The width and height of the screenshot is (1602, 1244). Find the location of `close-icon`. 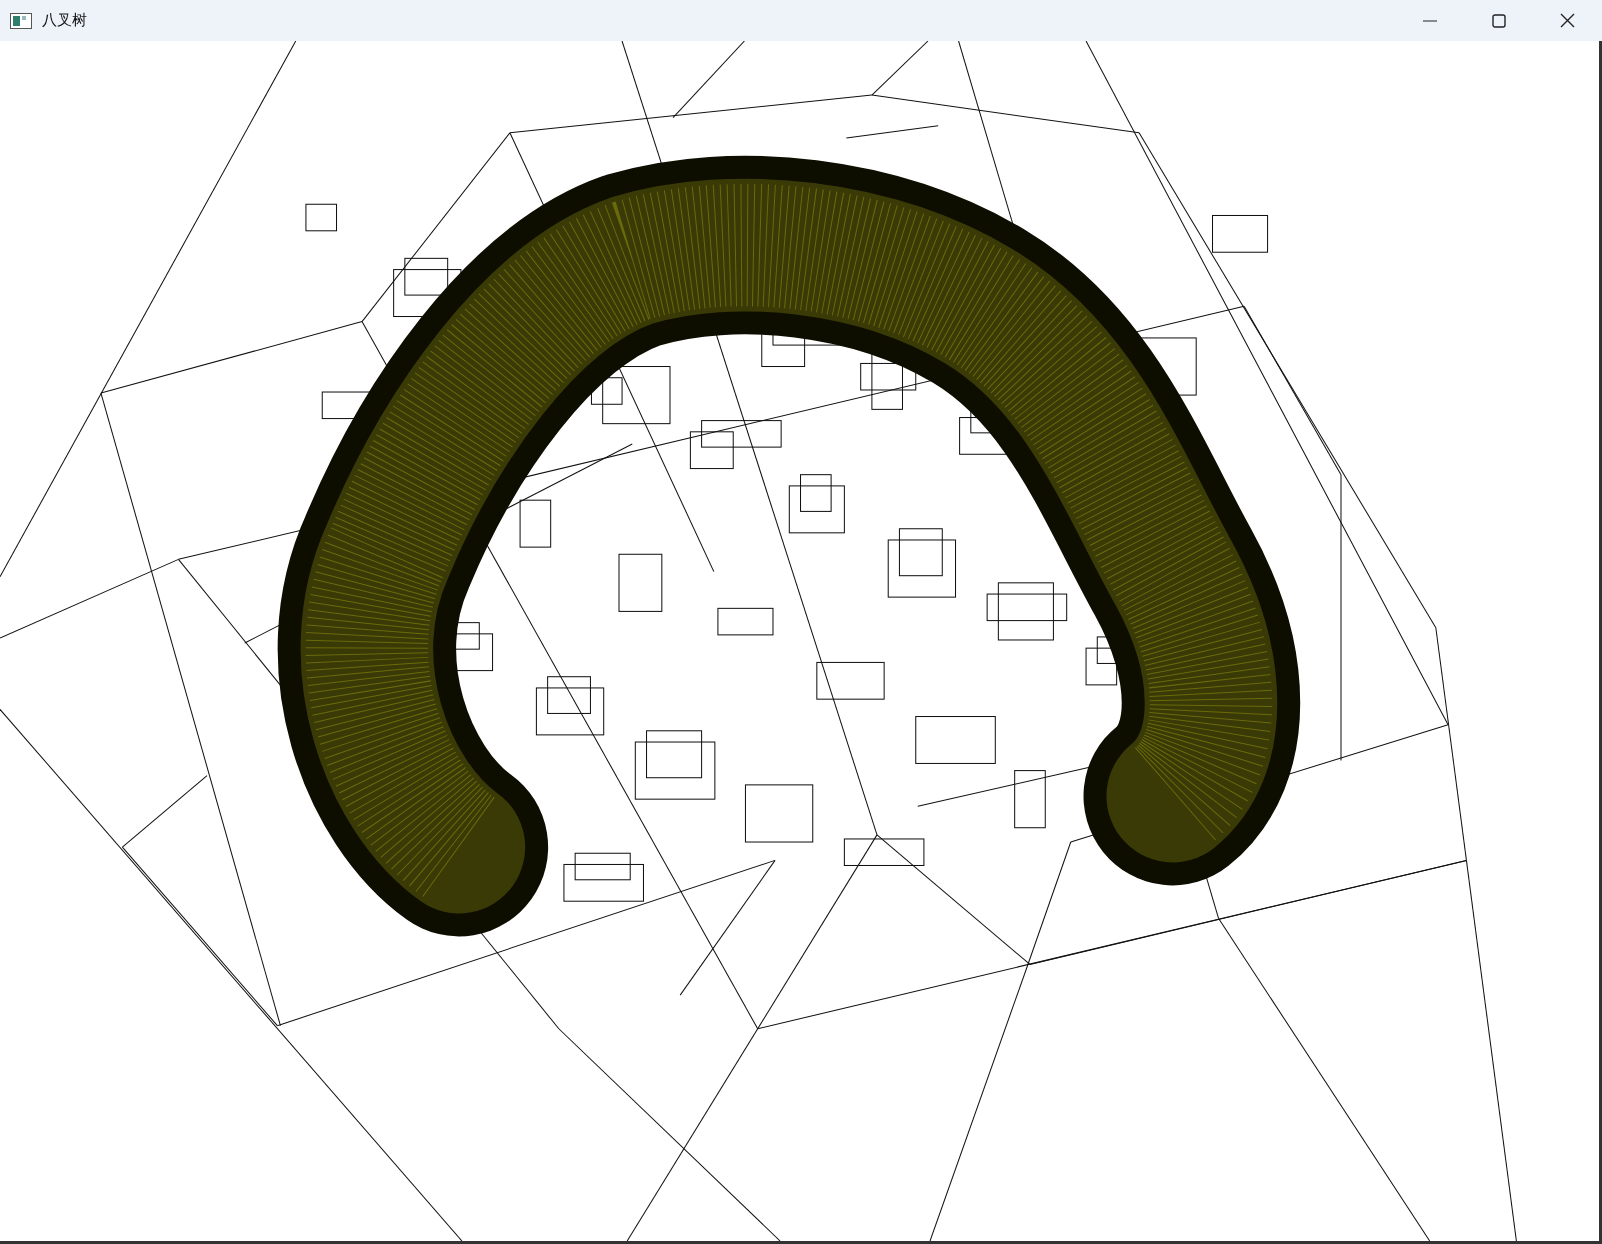

close-icon is located at coordinates (1567, 20).